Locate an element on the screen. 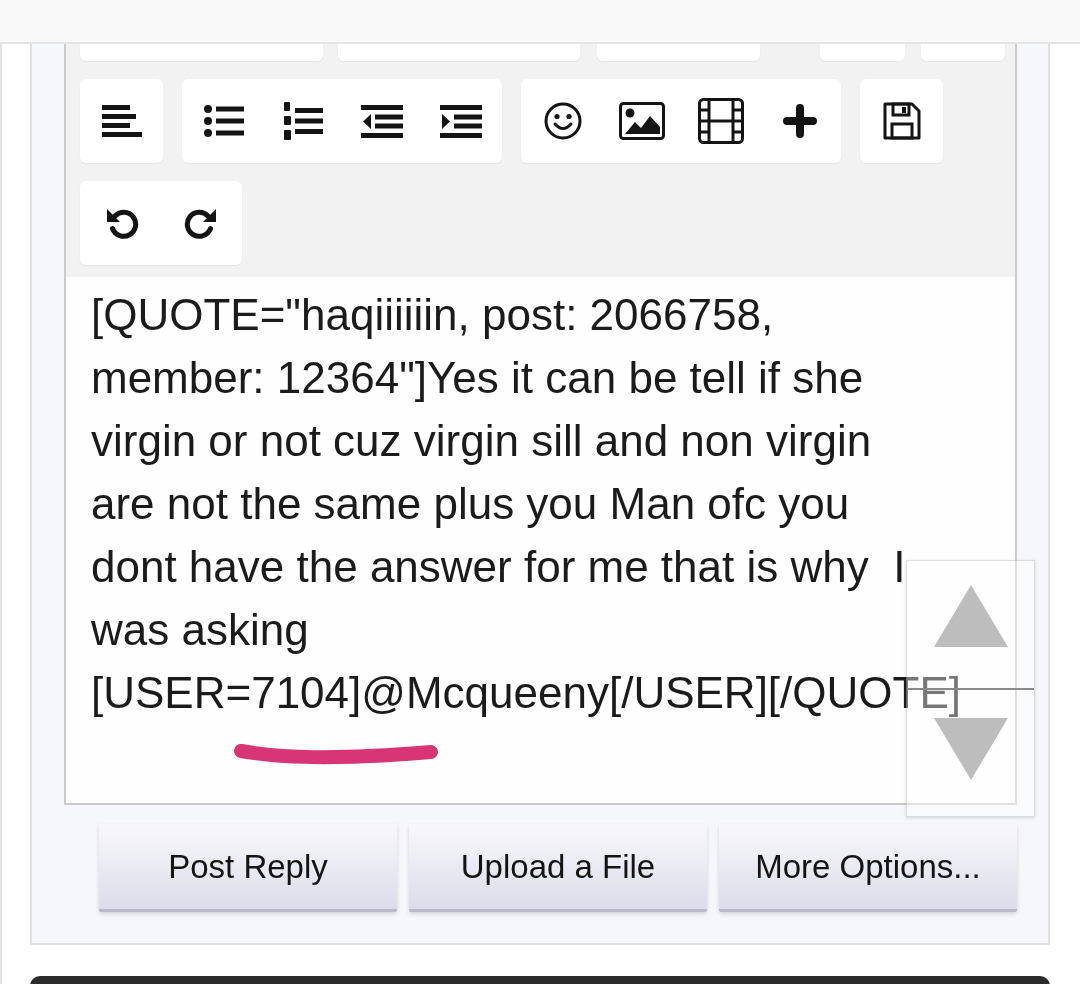 The height and width of the screenshot is (984, 1080). smiley-icon is located at coordinates (562, 121).